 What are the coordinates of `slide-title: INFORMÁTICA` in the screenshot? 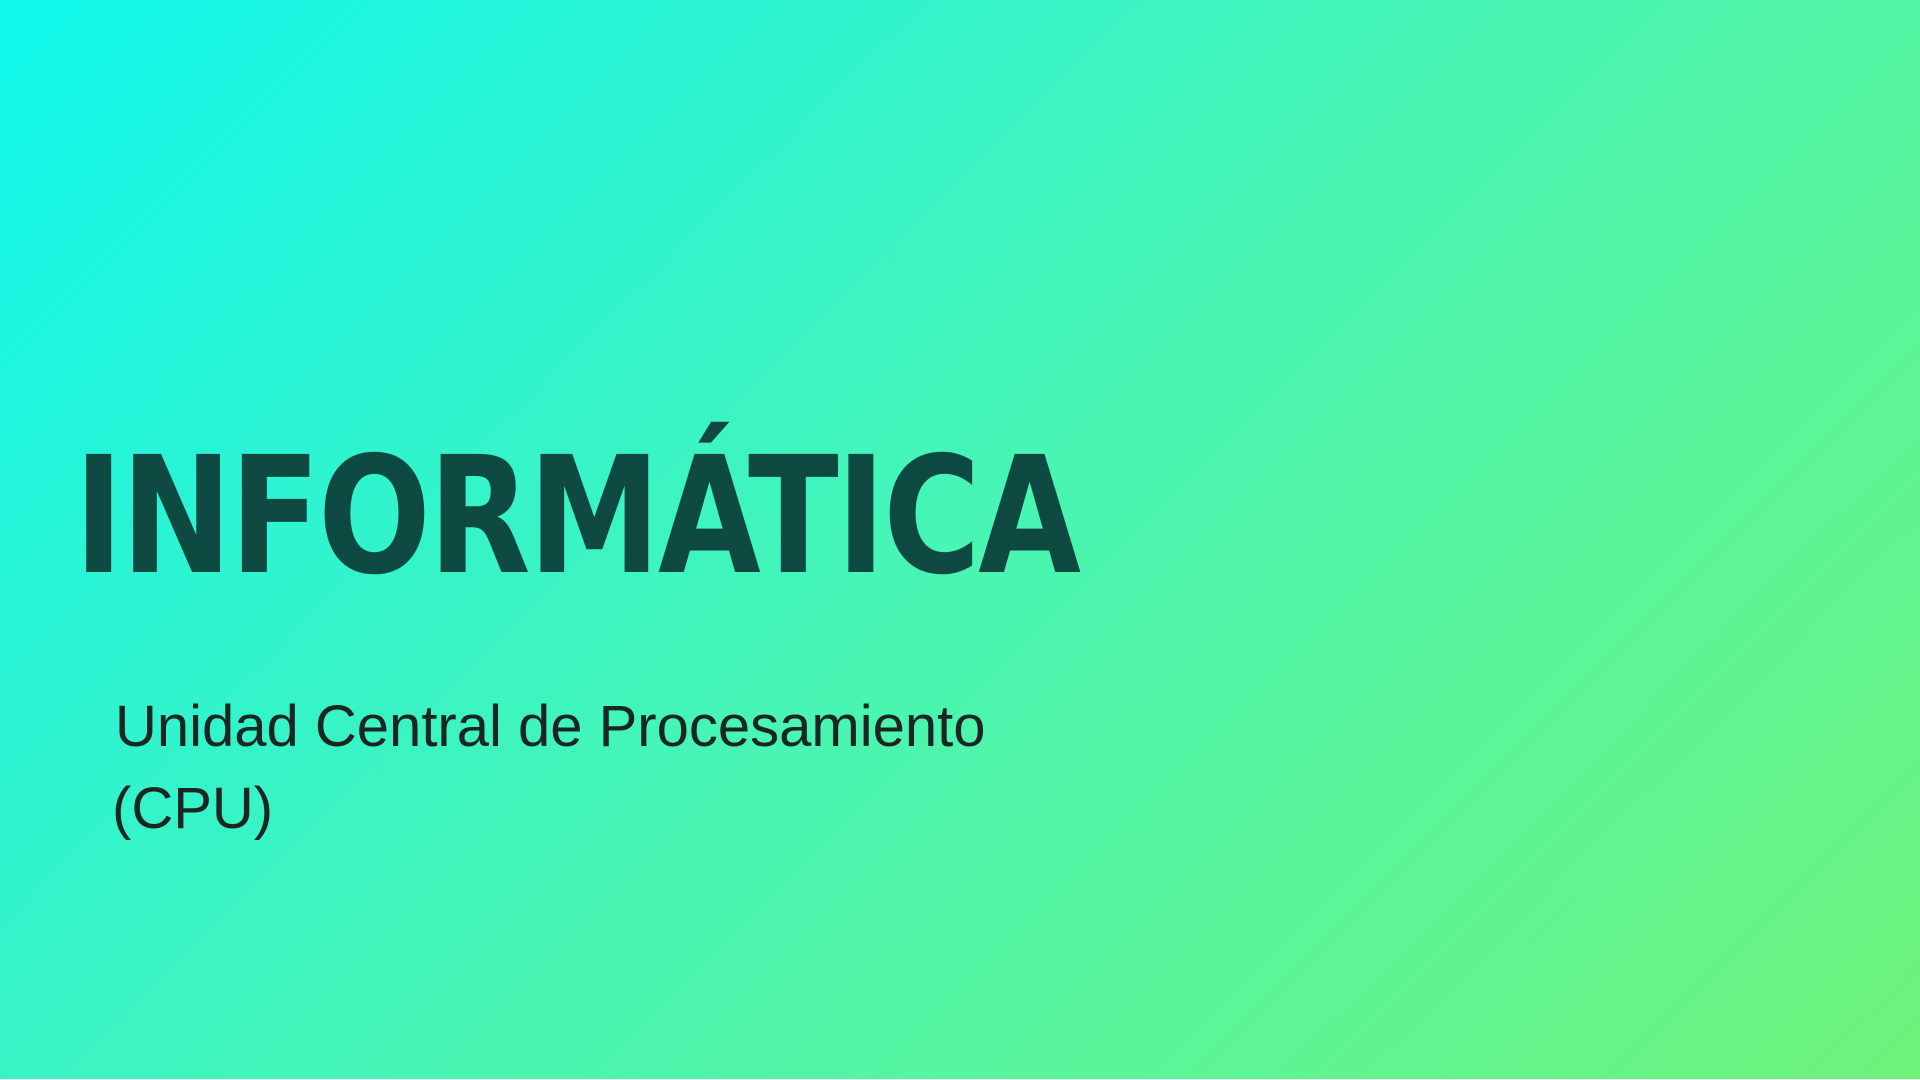 It's located at (577, 517).